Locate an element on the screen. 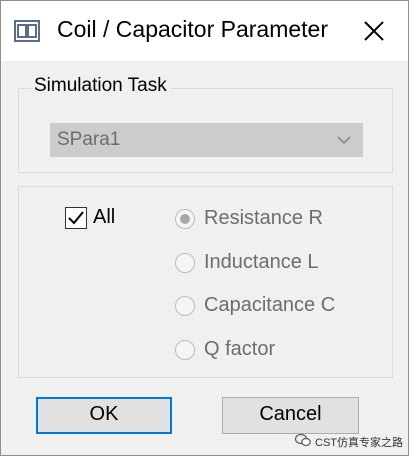  all-checkbox-row: All is located at coordinates (105, 219).